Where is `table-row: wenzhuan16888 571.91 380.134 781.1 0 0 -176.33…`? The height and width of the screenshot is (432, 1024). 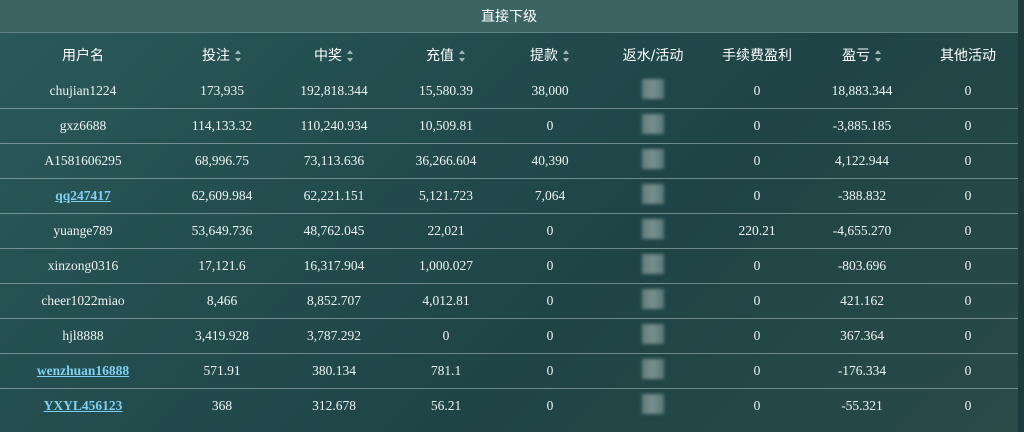
table-row: wenzhuan16888 571.91 380.134 781.1 0 0 -176.33… is located at coordinates (509, 371).